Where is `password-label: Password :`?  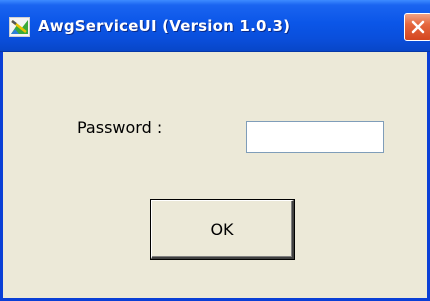 password-label: Password : is located at coordinates (120, 127).